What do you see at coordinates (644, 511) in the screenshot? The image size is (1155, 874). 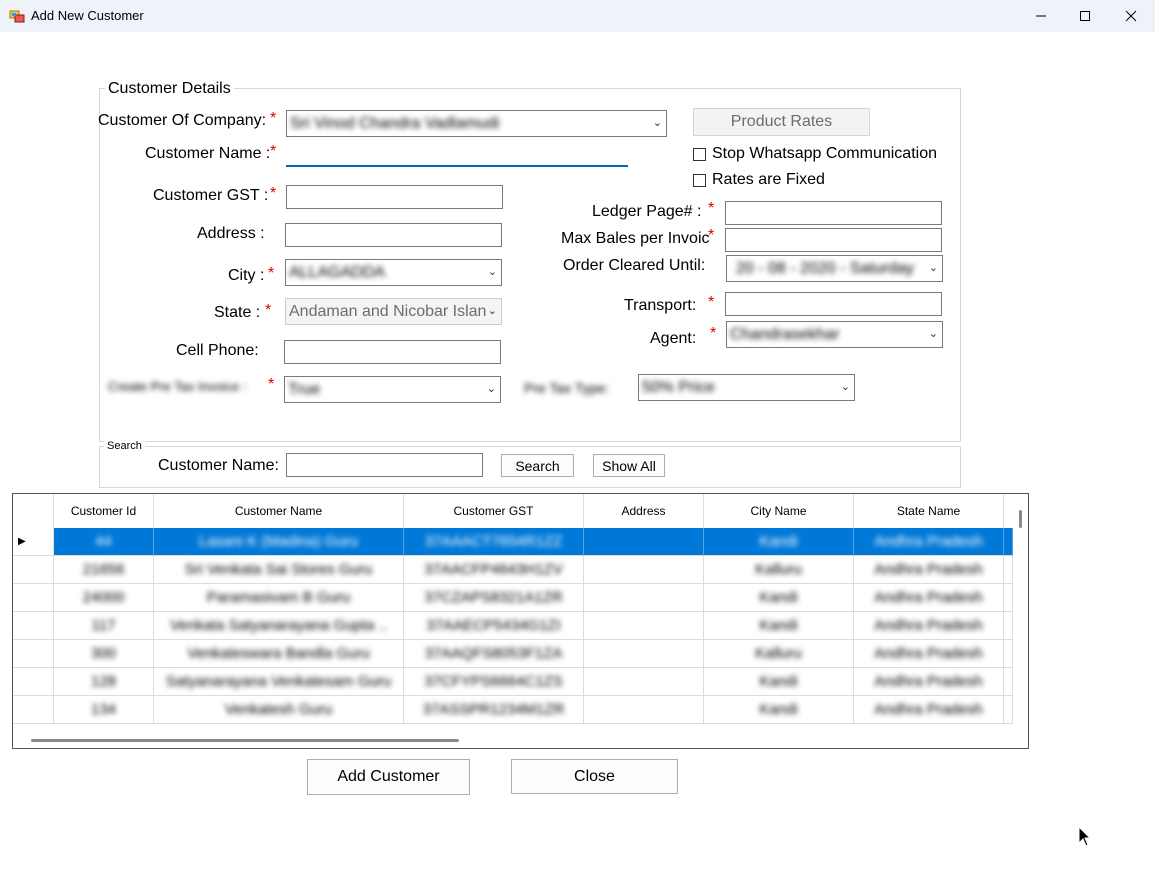 I see `column-header: Address` at bounding box center [644, 511].